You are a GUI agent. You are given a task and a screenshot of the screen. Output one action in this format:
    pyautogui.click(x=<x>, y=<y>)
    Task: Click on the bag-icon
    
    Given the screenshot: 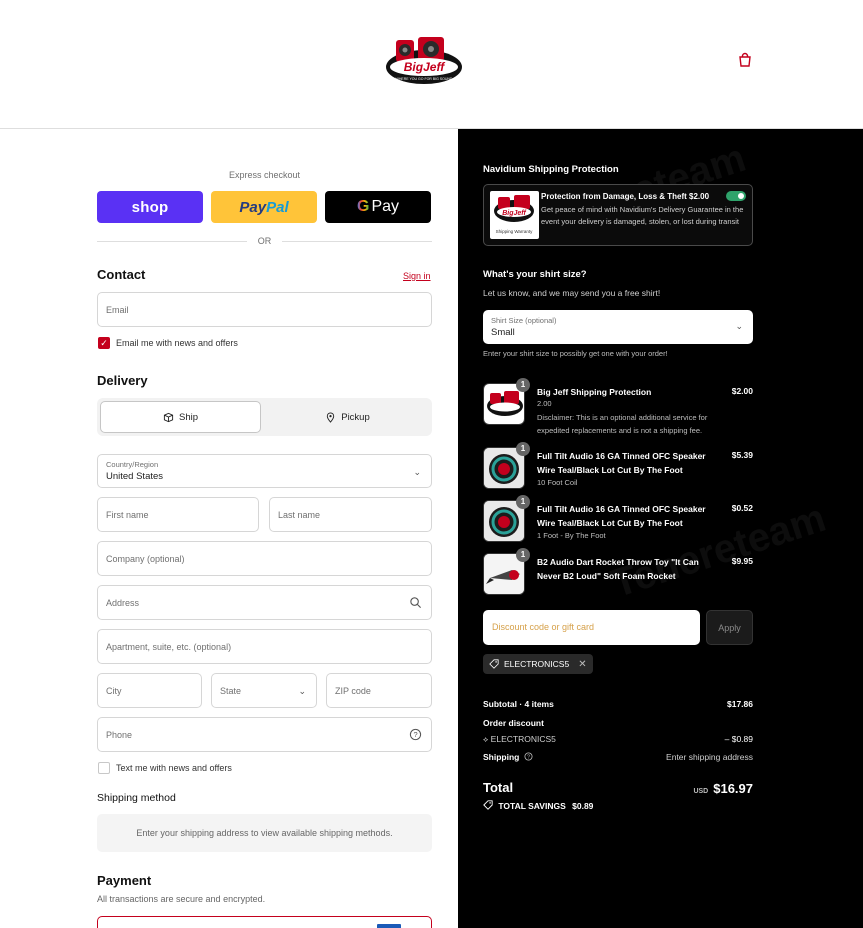 What is the action you would take?
    pyautogui.click(x=745, y=60)
    